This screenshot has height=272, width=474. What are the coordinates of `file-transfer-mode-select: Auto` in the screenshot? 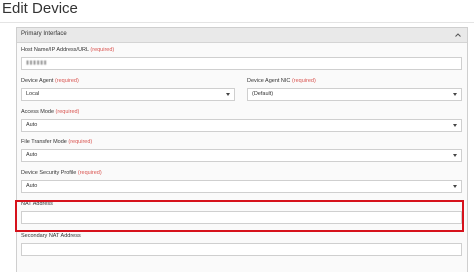 It's located at (241, 155).